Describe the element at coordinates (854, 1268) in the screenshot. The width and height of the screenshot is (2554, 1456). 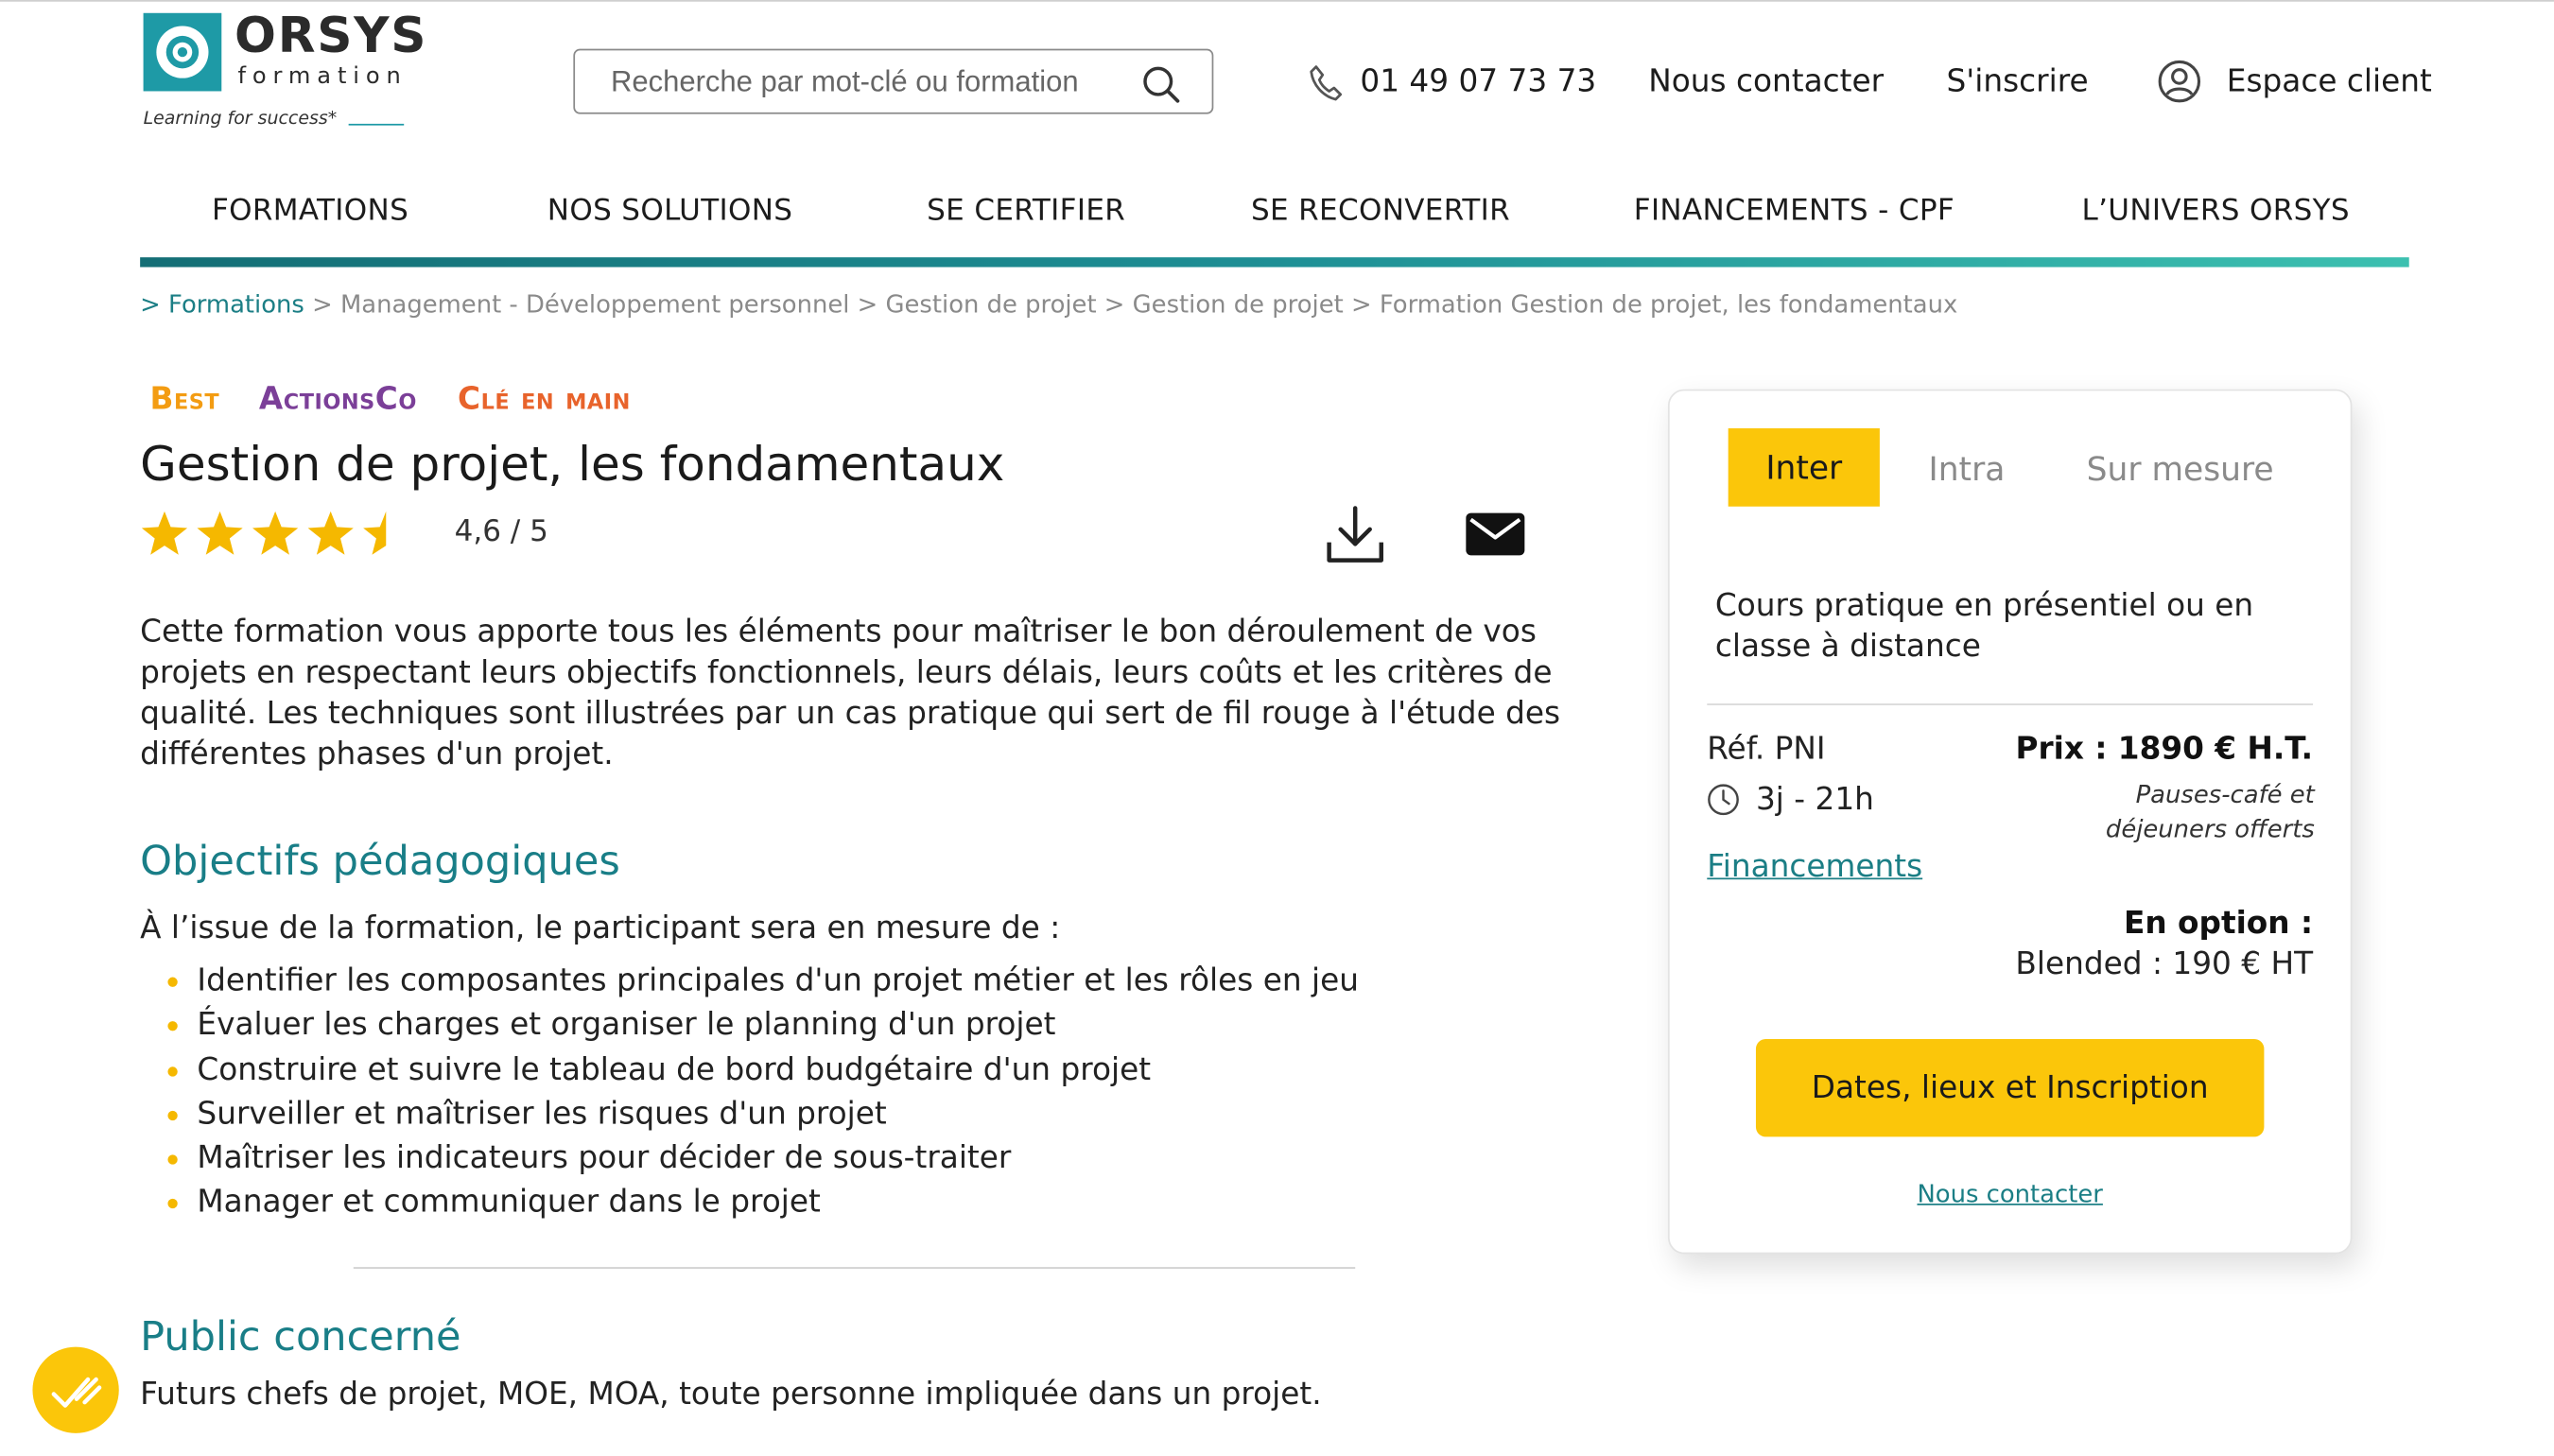
I see `section-divider` at that location.